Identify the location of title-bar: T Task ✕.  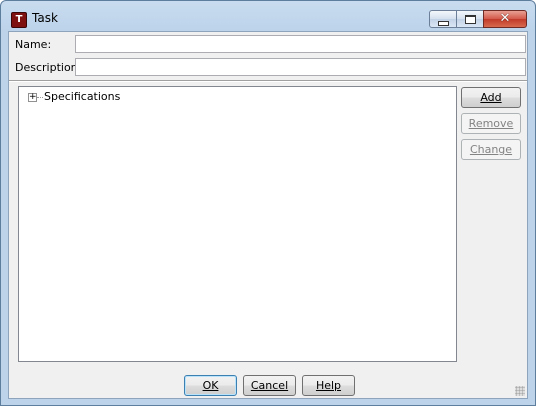
(268, 16).